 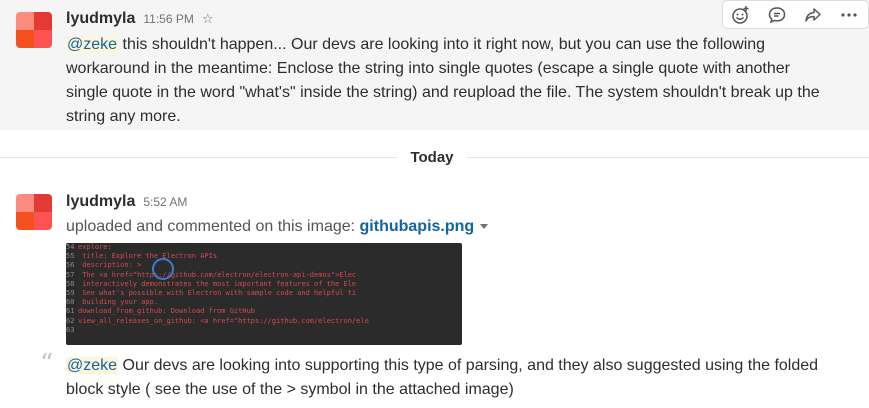 What do you see at coordinates (213, 226) in the screenshot?
I see `upload-prefix: uploaded and commented on this image:` at bounding box center [213, 226].